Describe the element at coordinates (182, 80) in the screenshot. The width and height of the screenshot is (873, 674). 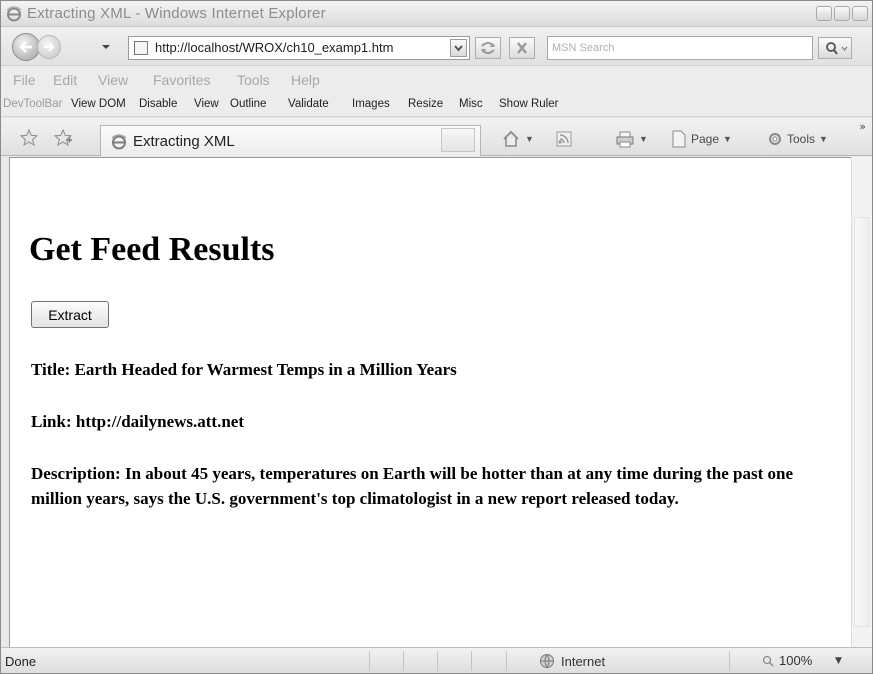
I see `menu-favorites: Favorites` at that location.